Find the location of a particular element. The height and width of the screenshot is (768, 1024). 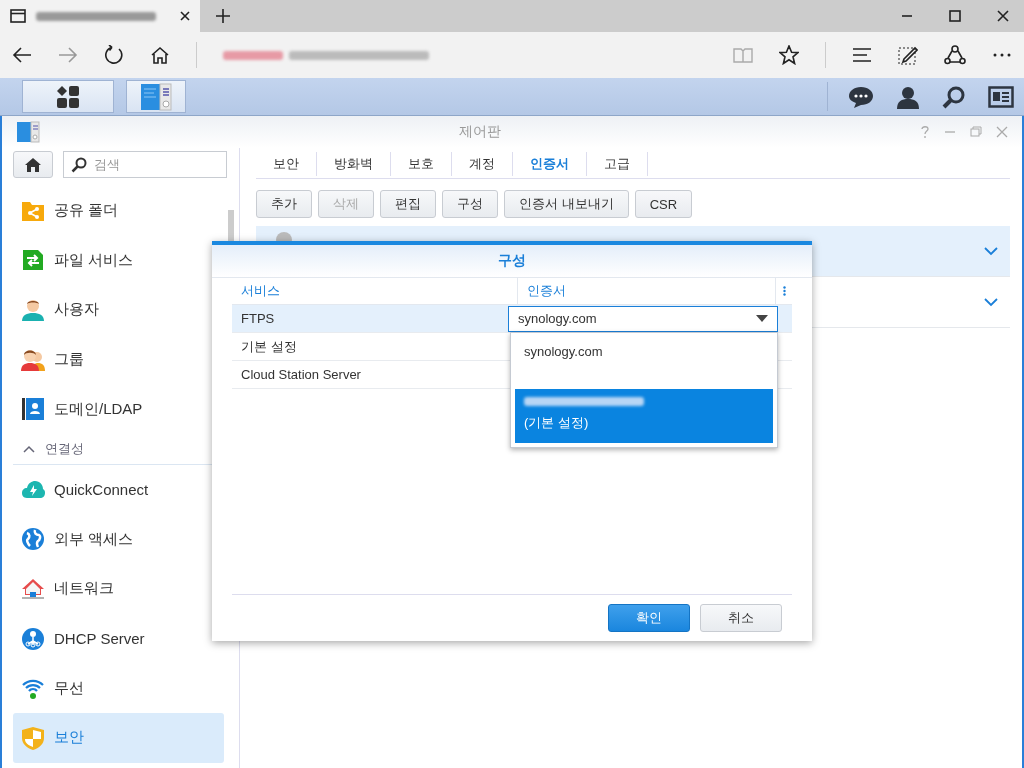

toolbar-button: 추가 is located at coordinates (284, 204).